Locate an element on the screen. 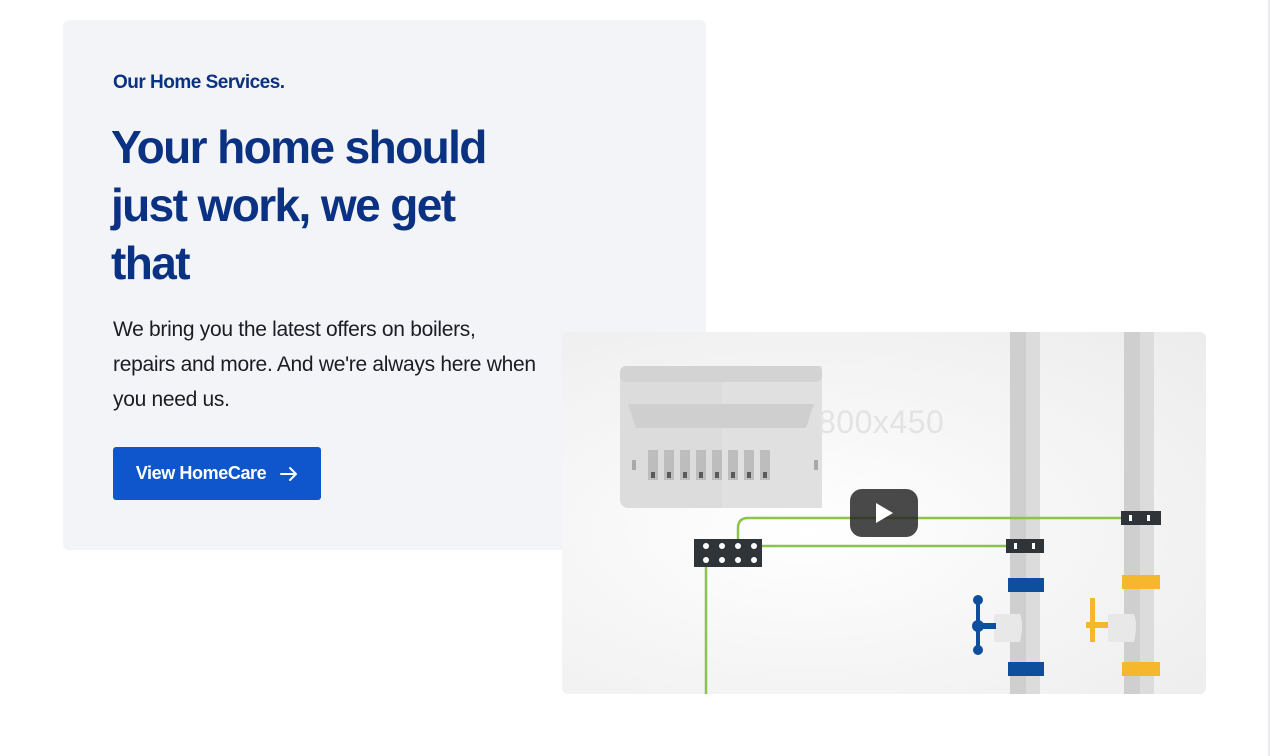 The height and width of the screenshot is (756, 1270). video-placeholder-size: 800x450 is located at coordinates (881, 422).